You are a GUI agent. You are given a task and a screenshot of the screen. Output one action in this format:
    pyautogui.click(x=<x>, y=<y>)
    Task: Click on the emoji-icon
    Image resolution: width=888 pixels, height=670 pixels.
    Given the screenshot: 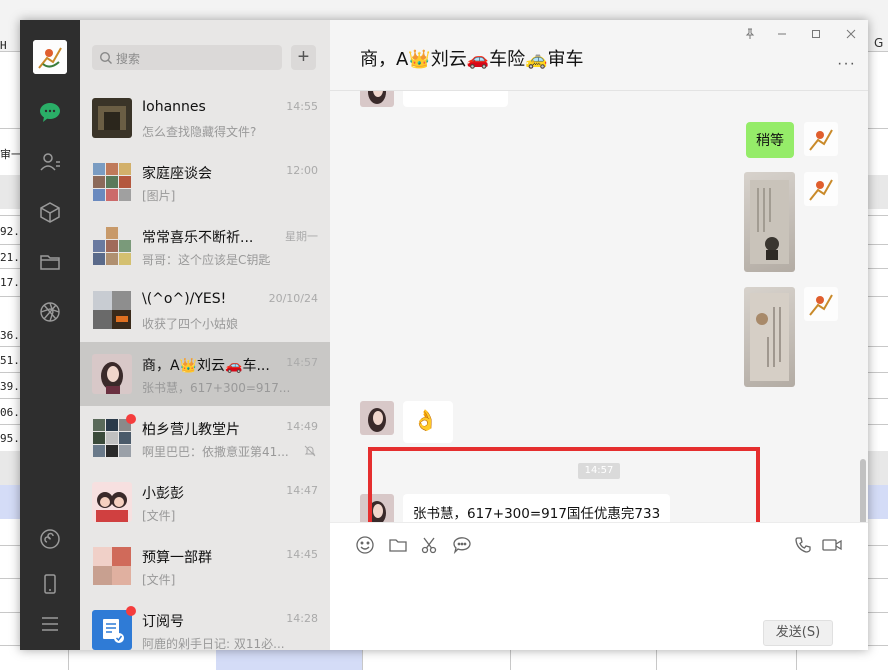 What is the action you would take?
    pyautogui.click(x=365, y=545)
    